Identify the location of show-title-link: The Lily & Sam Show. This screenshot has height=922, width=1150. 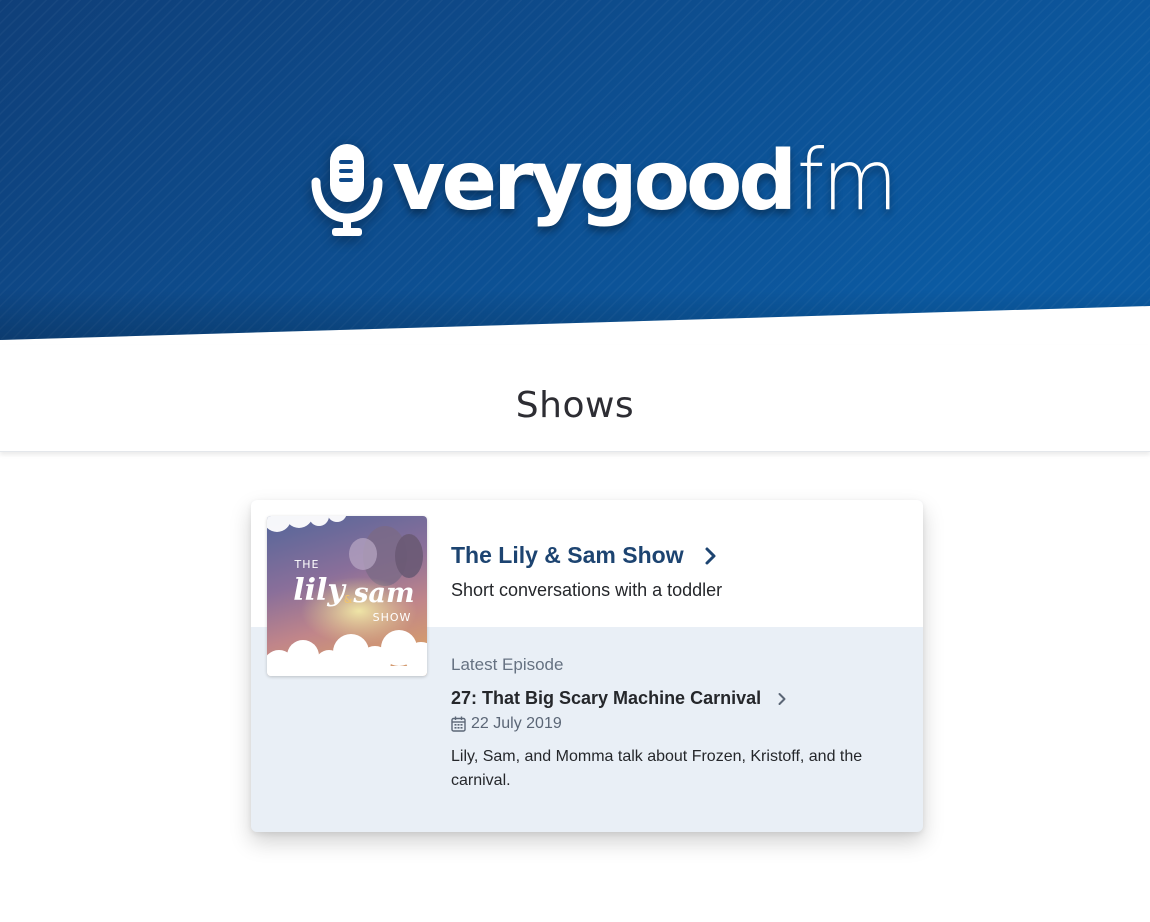
(584, 555).